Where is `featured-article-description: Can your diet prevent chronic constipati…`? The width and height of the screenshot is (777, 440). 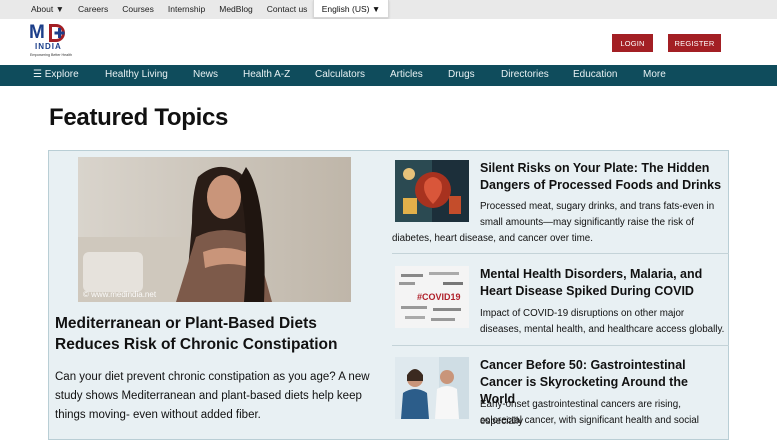
featured-article-description: Can your diet prevent chronic constipati… is located at coordinates (212, 396).